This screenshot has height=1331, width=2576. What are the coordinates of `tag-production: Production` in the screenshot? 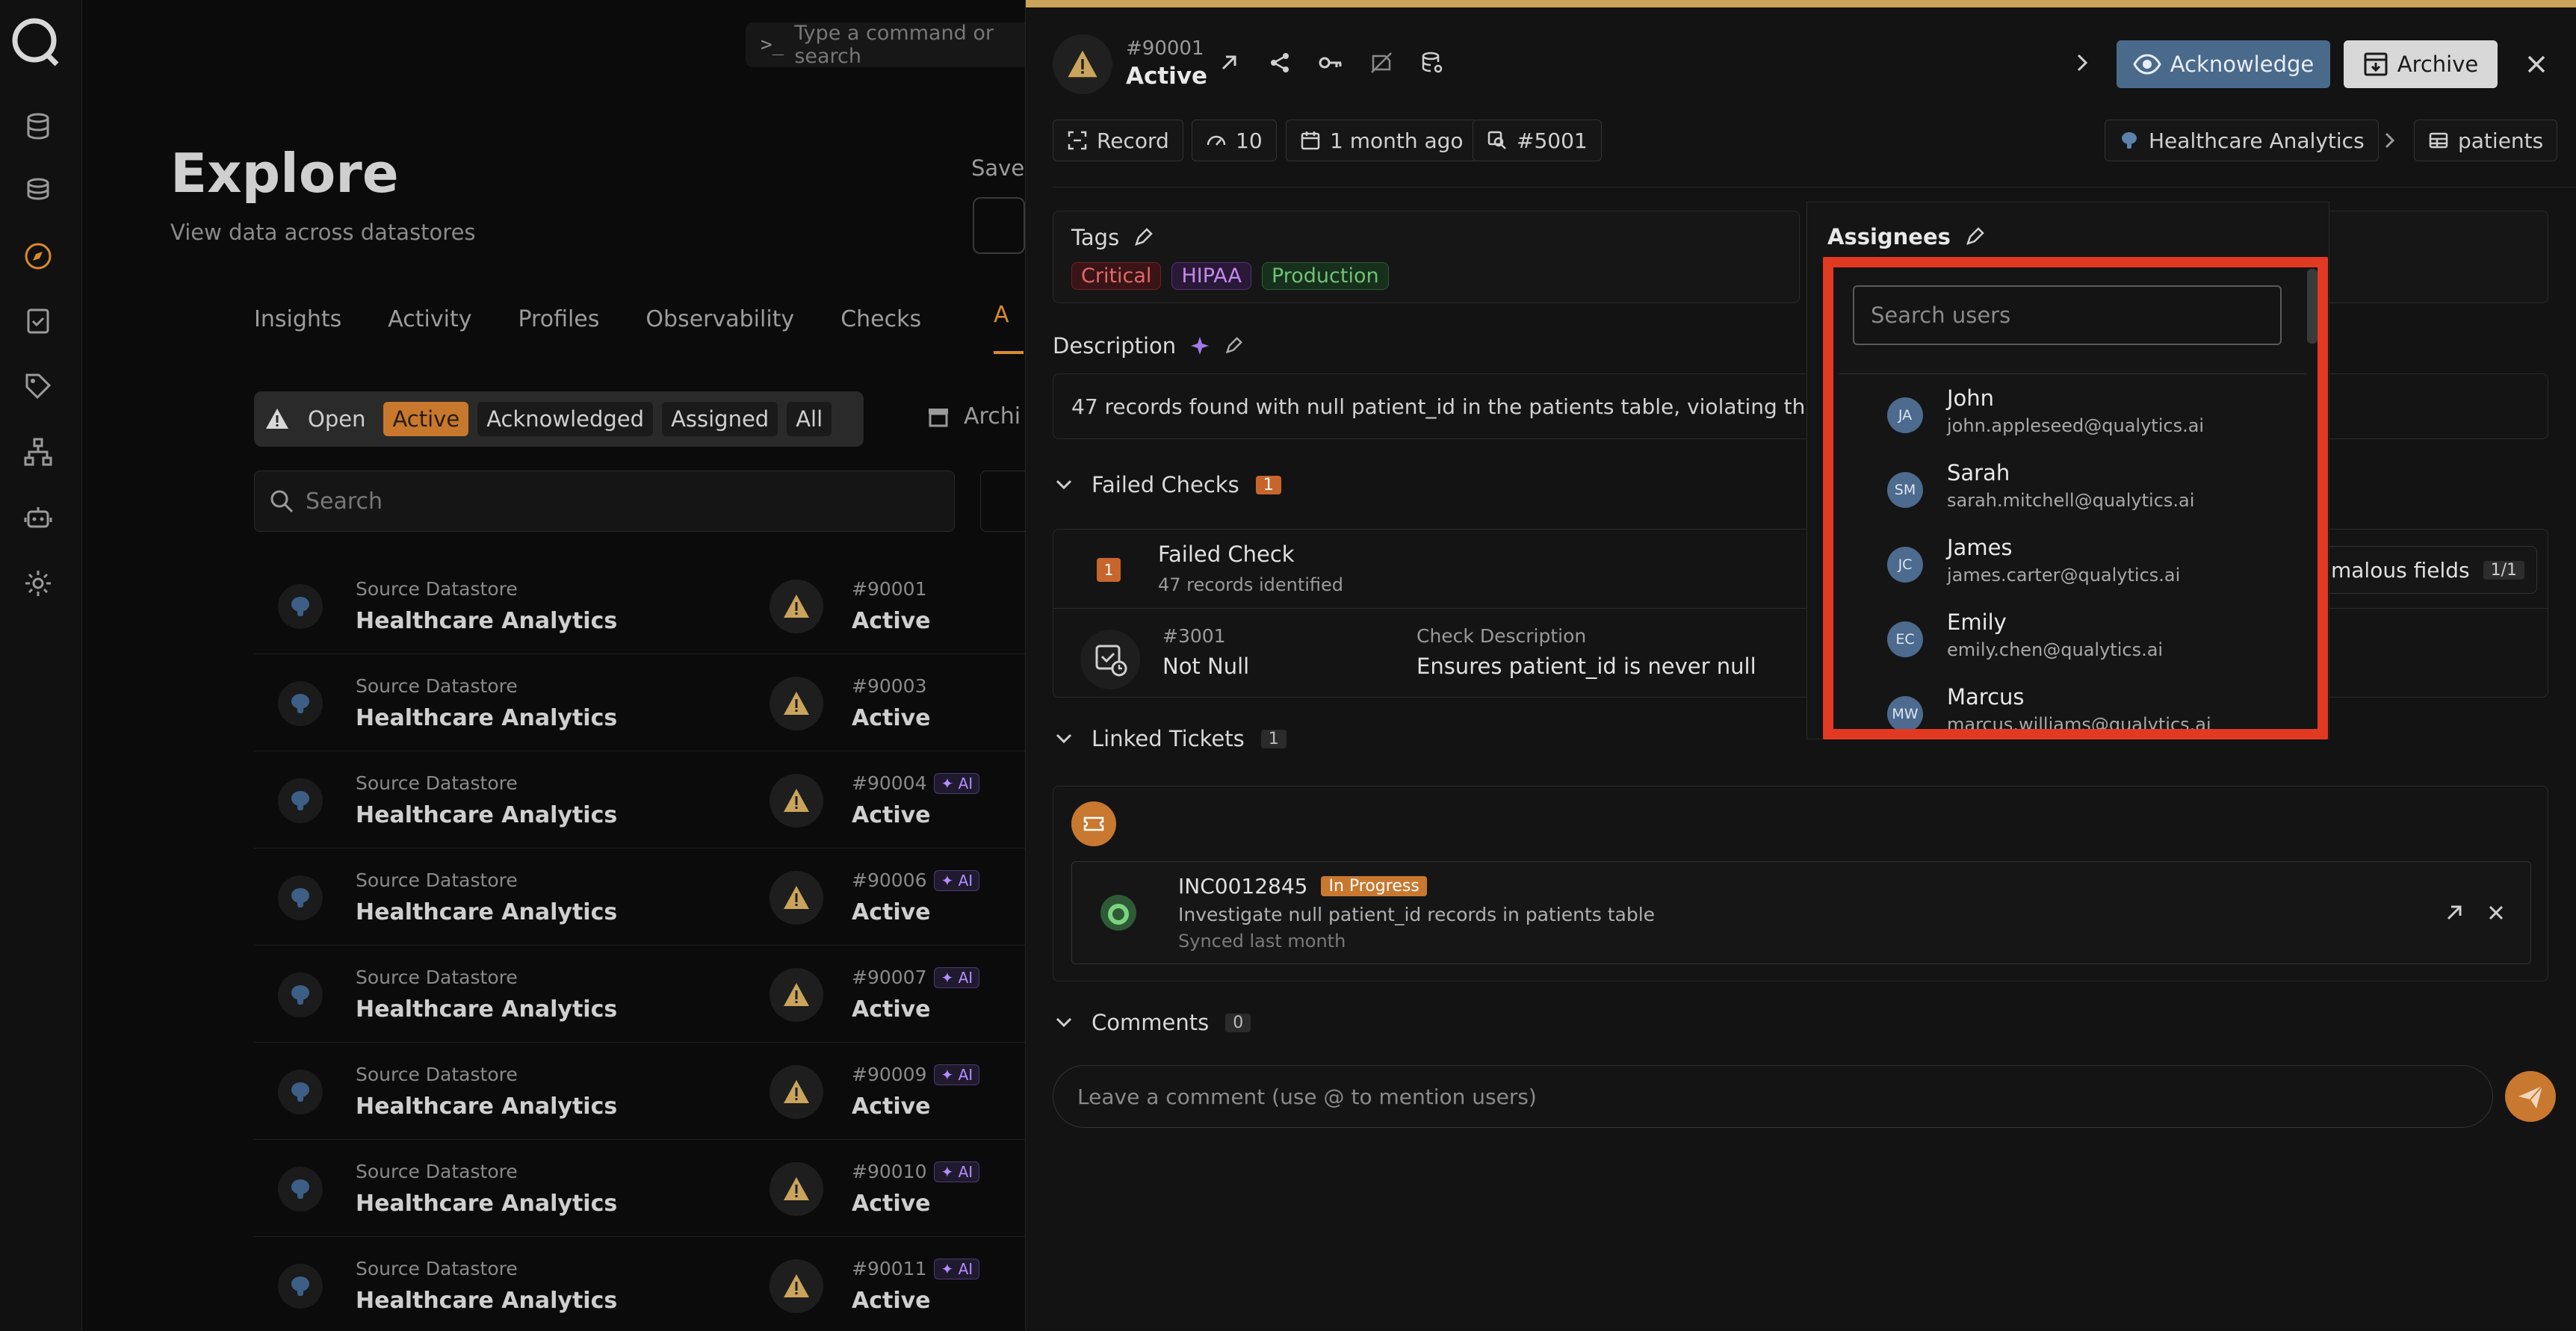 It's located at (1325, 276).